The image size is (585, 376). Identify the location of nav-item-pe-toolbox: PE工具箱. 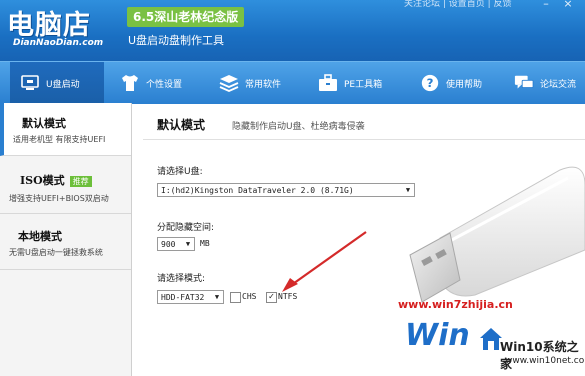
(350, 83).